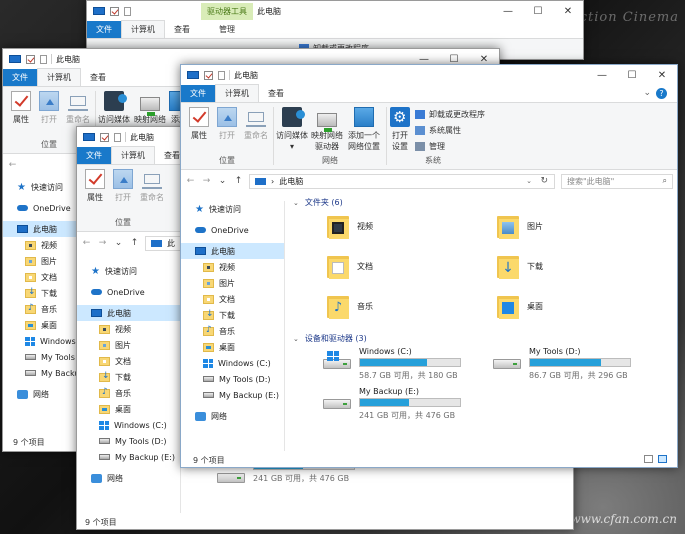 The height and width of the screenshot is (534, 685). I want to click on search-input: 搜索"此电脑" ⌕, so click(617, 181).